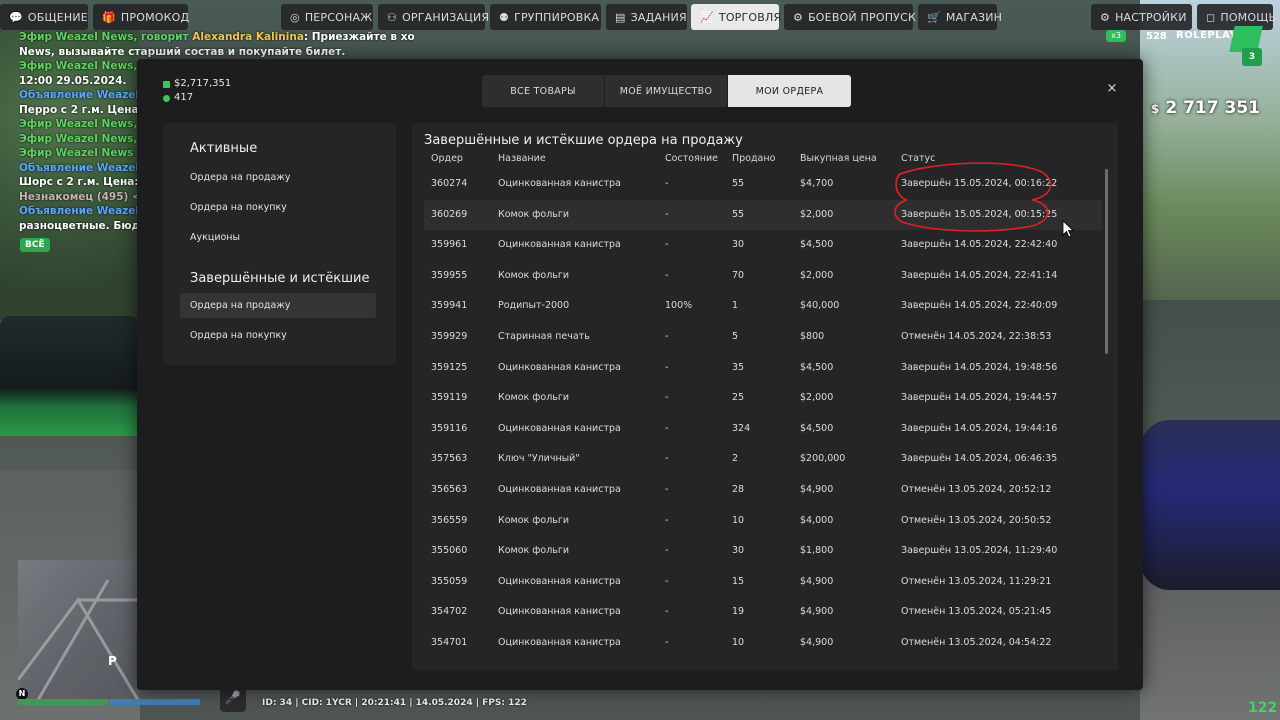 The image size is (1280, 720). Describe the element at coordinates (44, 17) in the screenshot. I see `menu-button-chat: 💬 ОБЩЕНИЕ` at that location.